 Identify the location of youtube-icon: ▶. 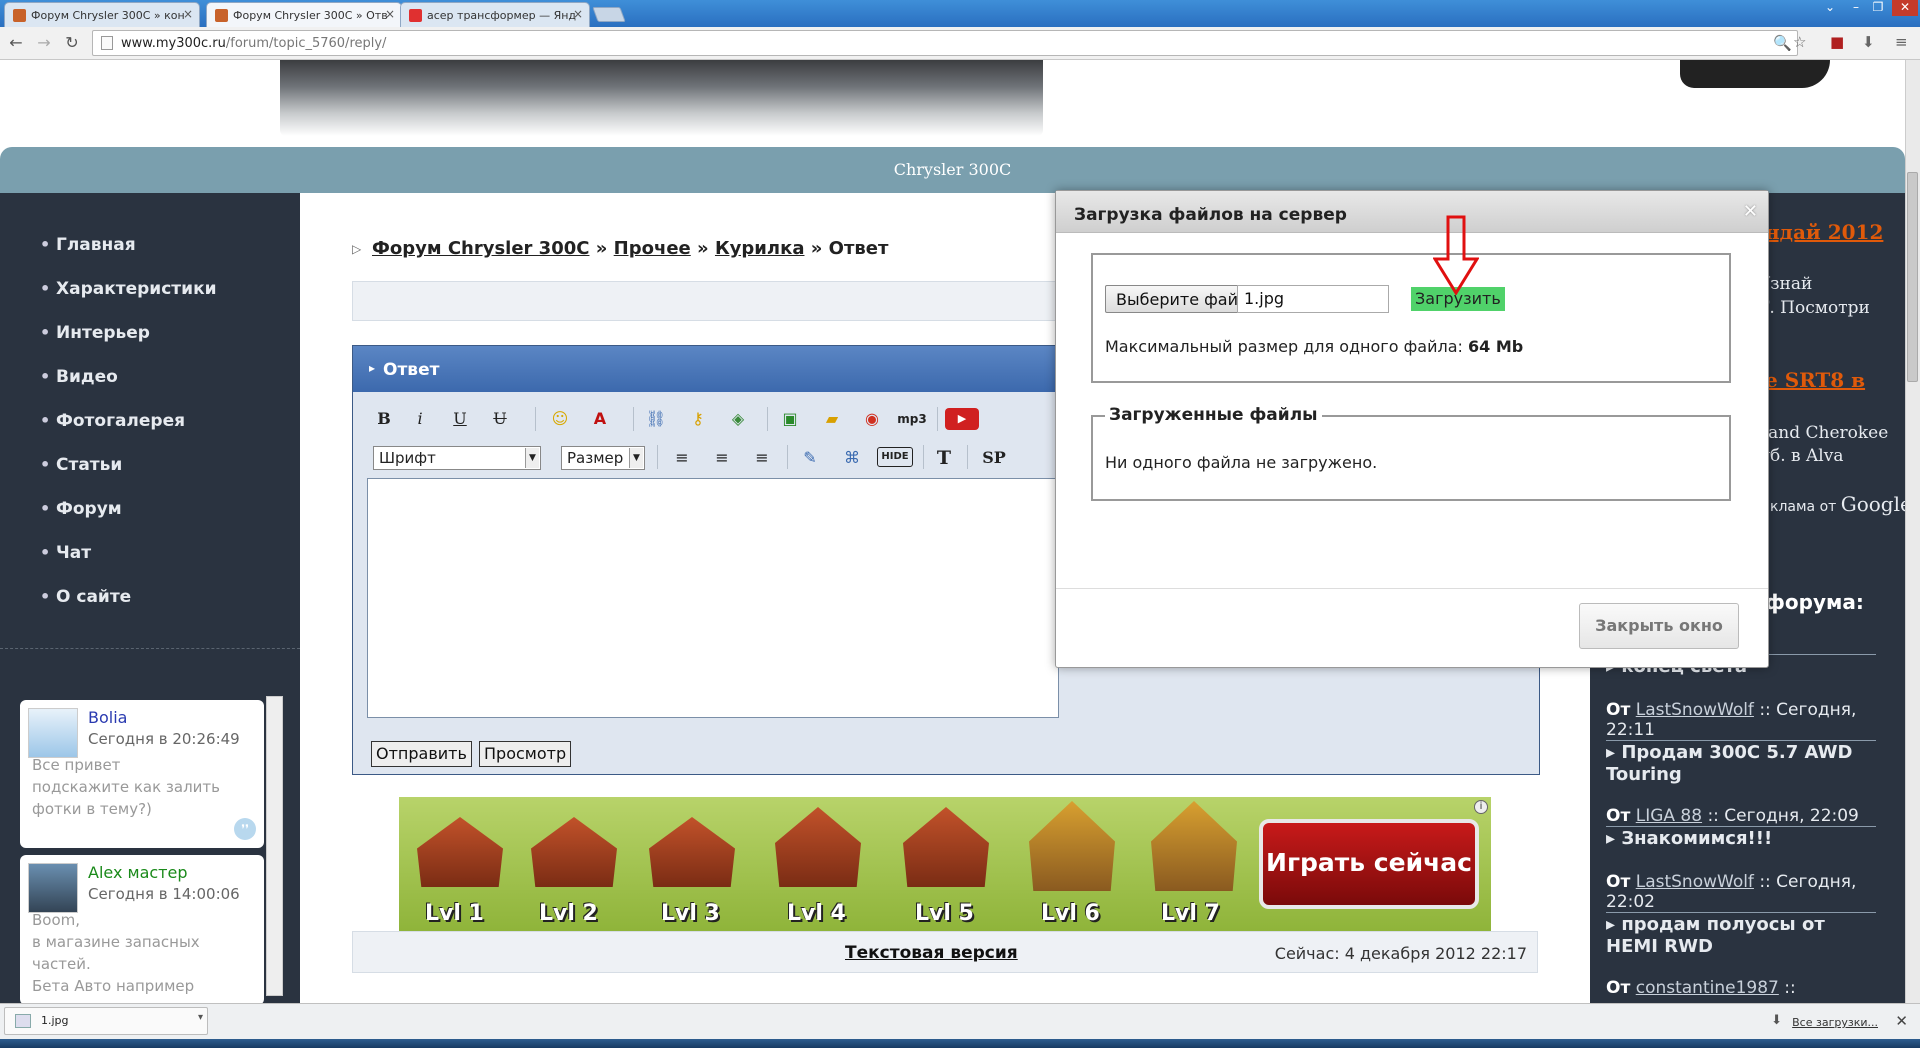
(962, 419).